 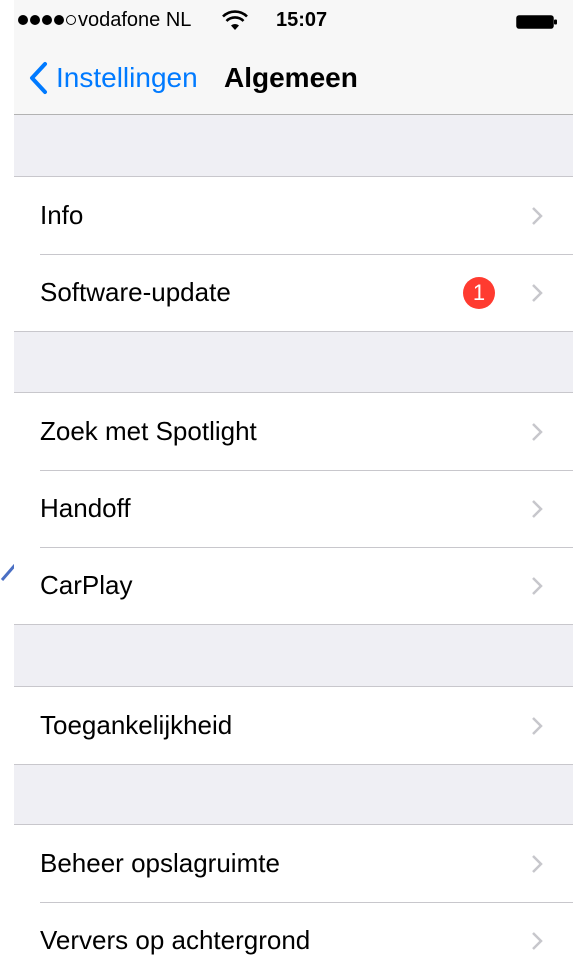 What do you see at coordinates (127, 77) in the screenshot?
I see `back-button-label: Instellingen` at bounding box center [127, 77].